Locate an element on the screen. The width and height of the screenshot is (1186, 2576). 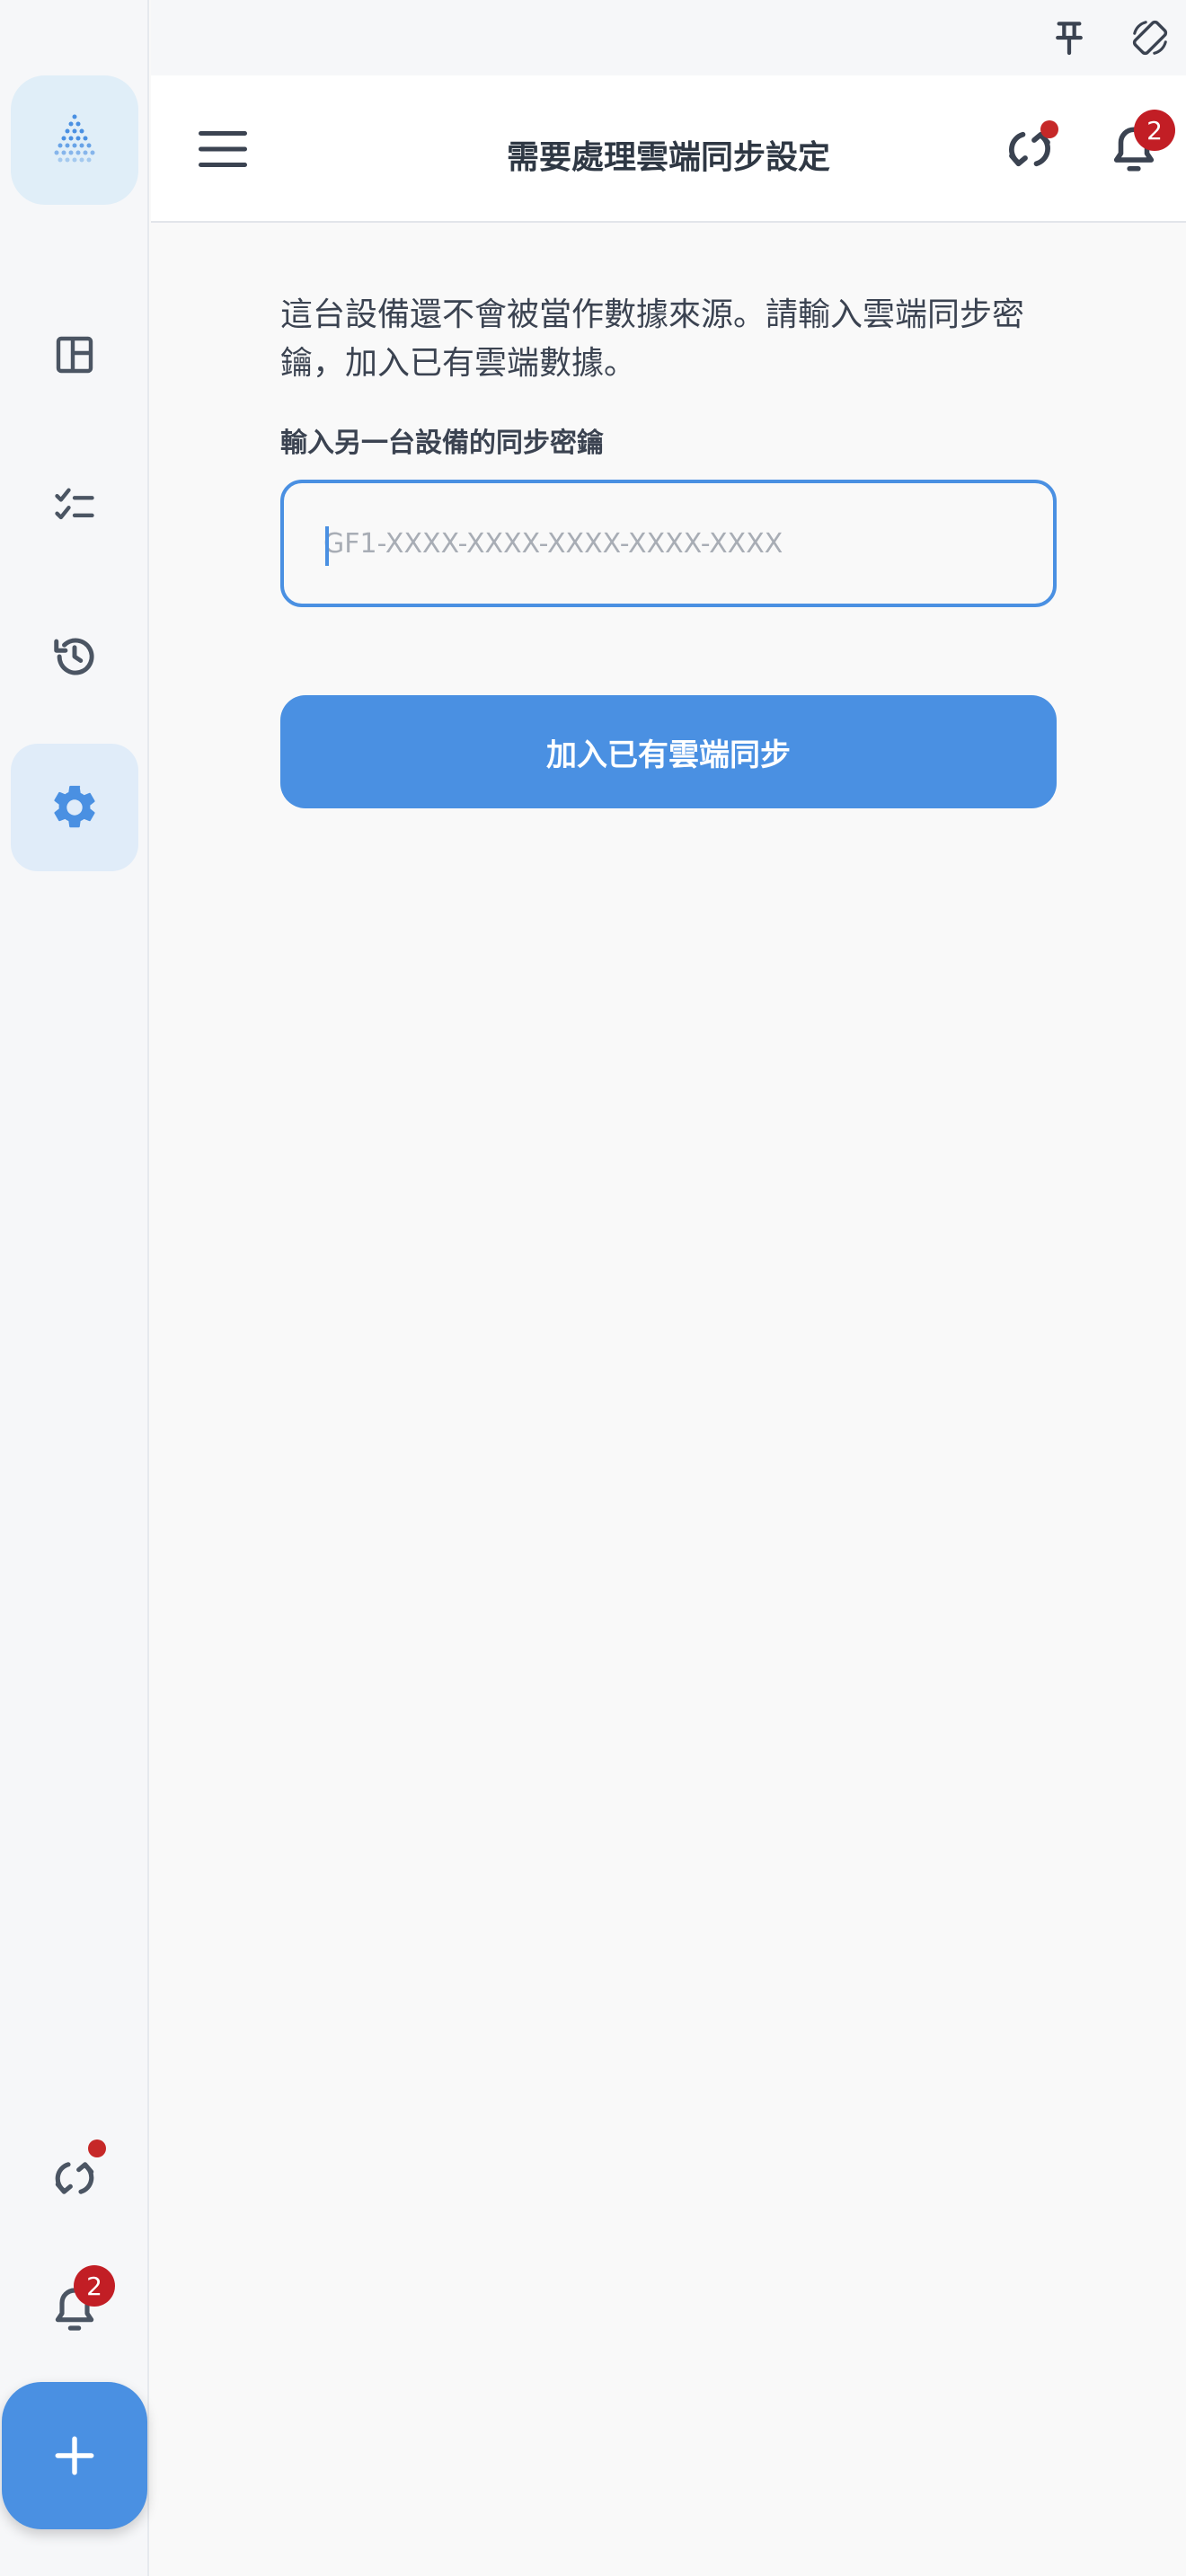
header-notifications-button: 2 is located at coordinates (1136, 147).